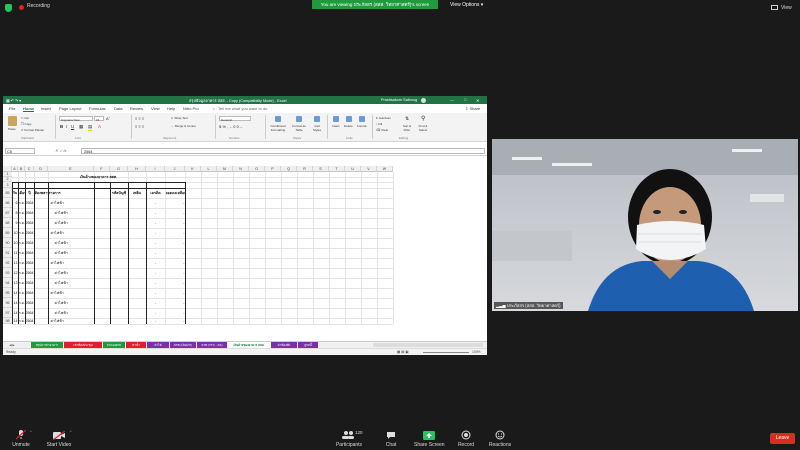 The height and width of the screenshot is (450, 800). What do you see at coordinates (179, 118) in the screenshot?
I see `wrap-text-button: ↵ Wrap Text` at bounding box center [179, 118].